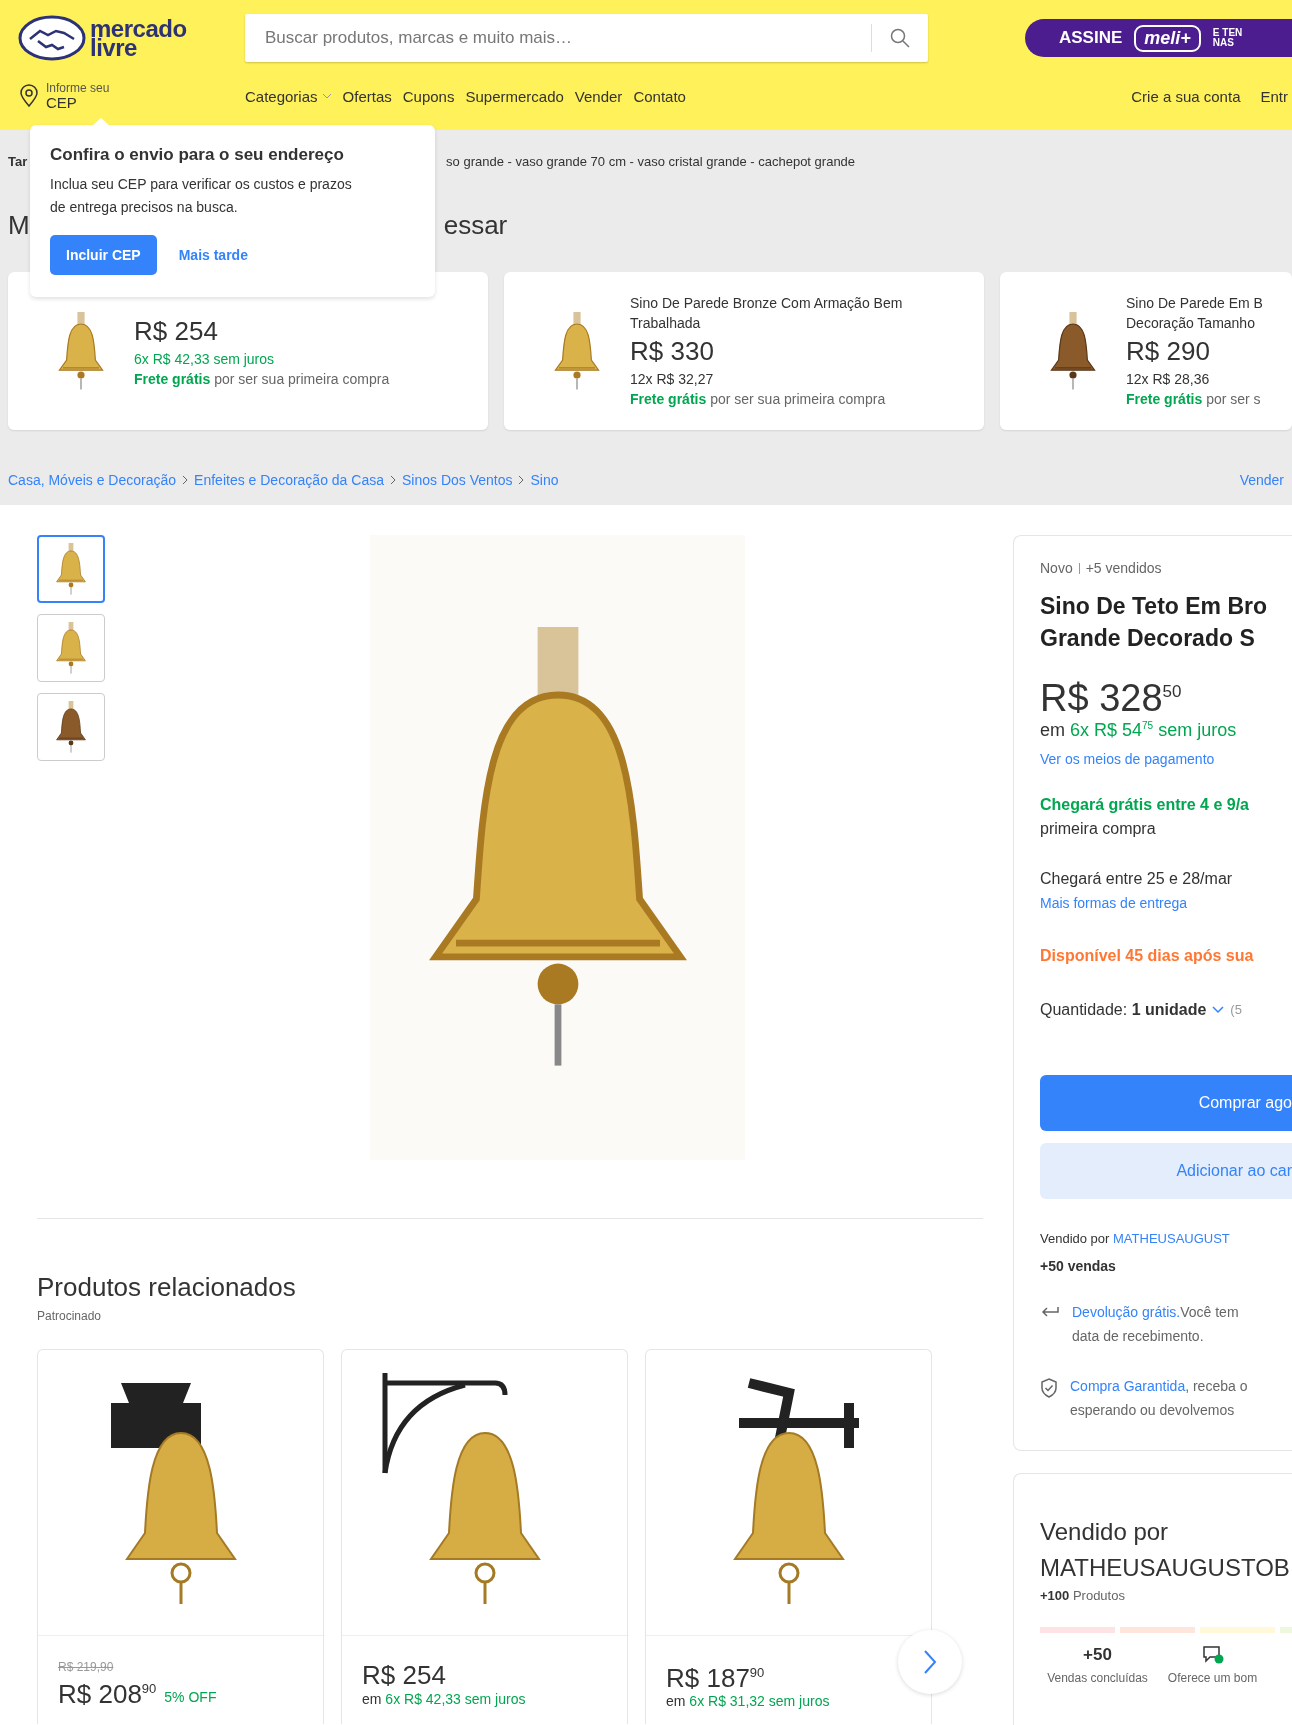 The width and height of the screenshot is (1292, 1725). Describe the element at coordinates (1212, 1654) in the screenshot. I see `chat-check-icon` at that location.